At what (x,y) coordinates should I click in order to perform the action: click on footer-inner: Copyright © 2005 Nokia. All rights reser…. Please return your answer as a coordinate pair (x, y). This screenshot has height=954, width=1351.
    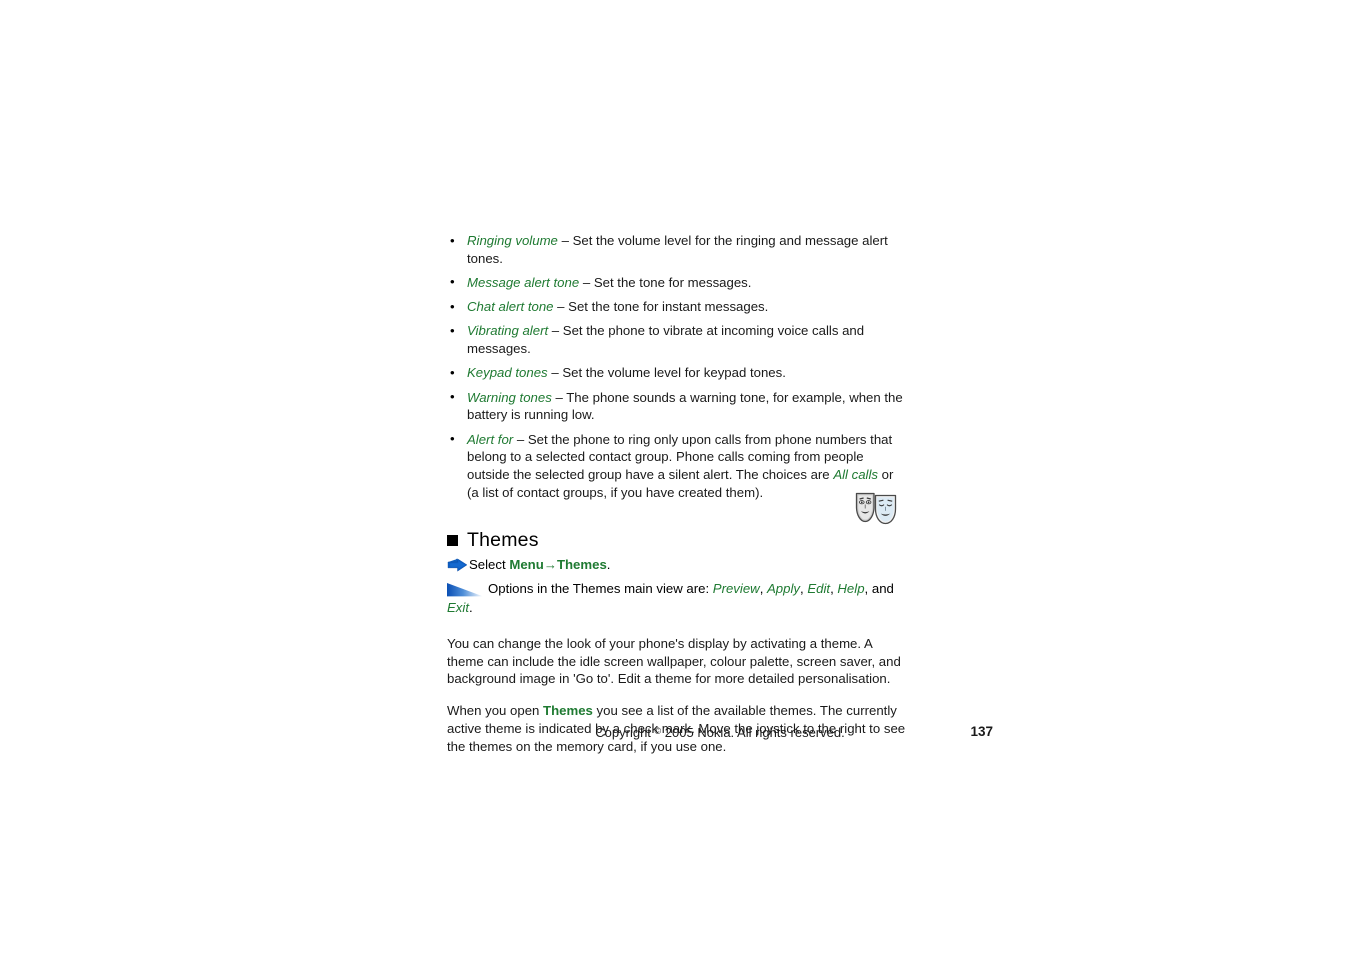
    Looking at the image, I should click on (720, 732).